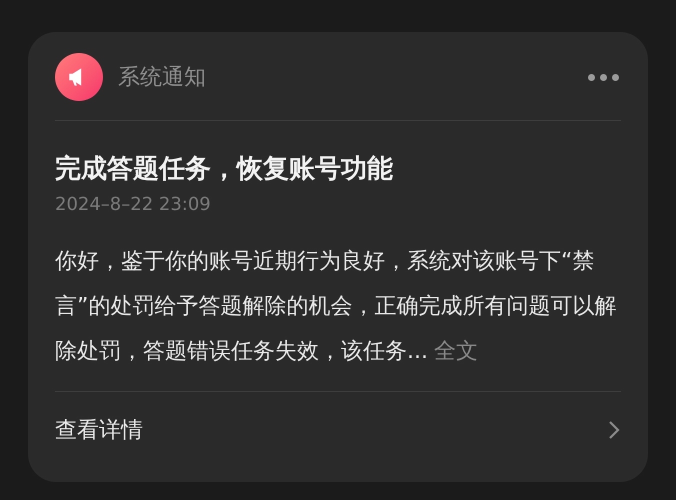  I want to click on view-details-row: 查看详情, so click(338, 430).